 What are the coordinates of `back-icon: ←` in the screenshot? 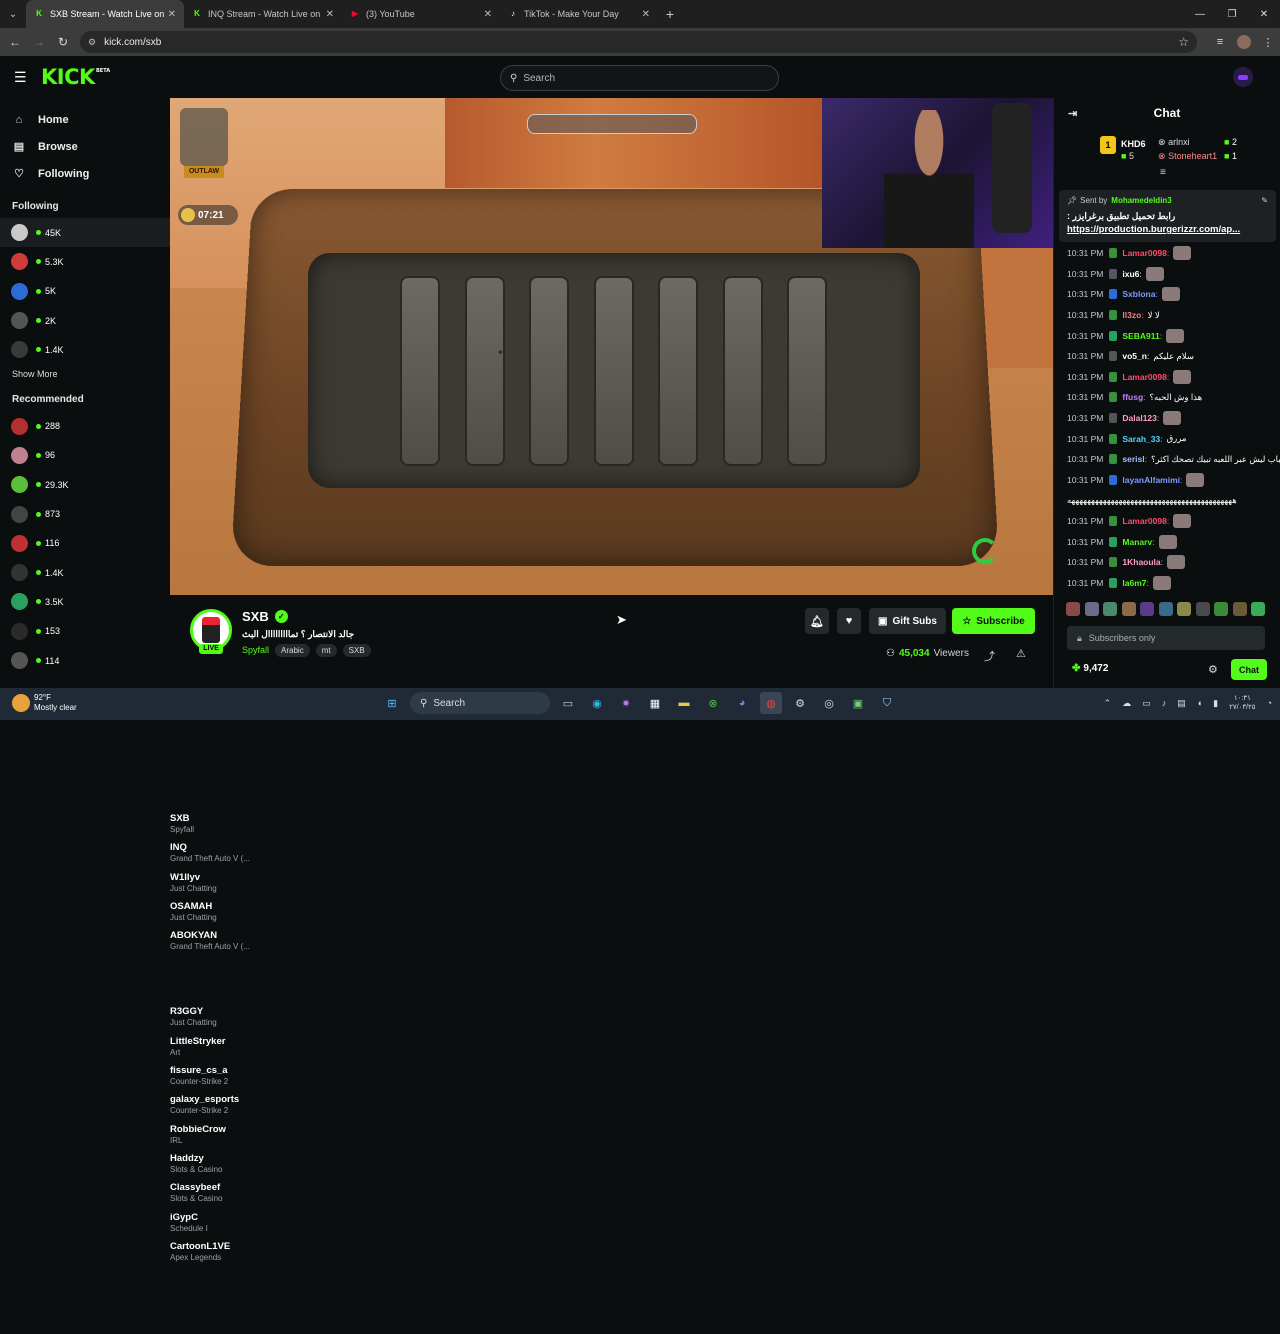 It's located at (15, 42).